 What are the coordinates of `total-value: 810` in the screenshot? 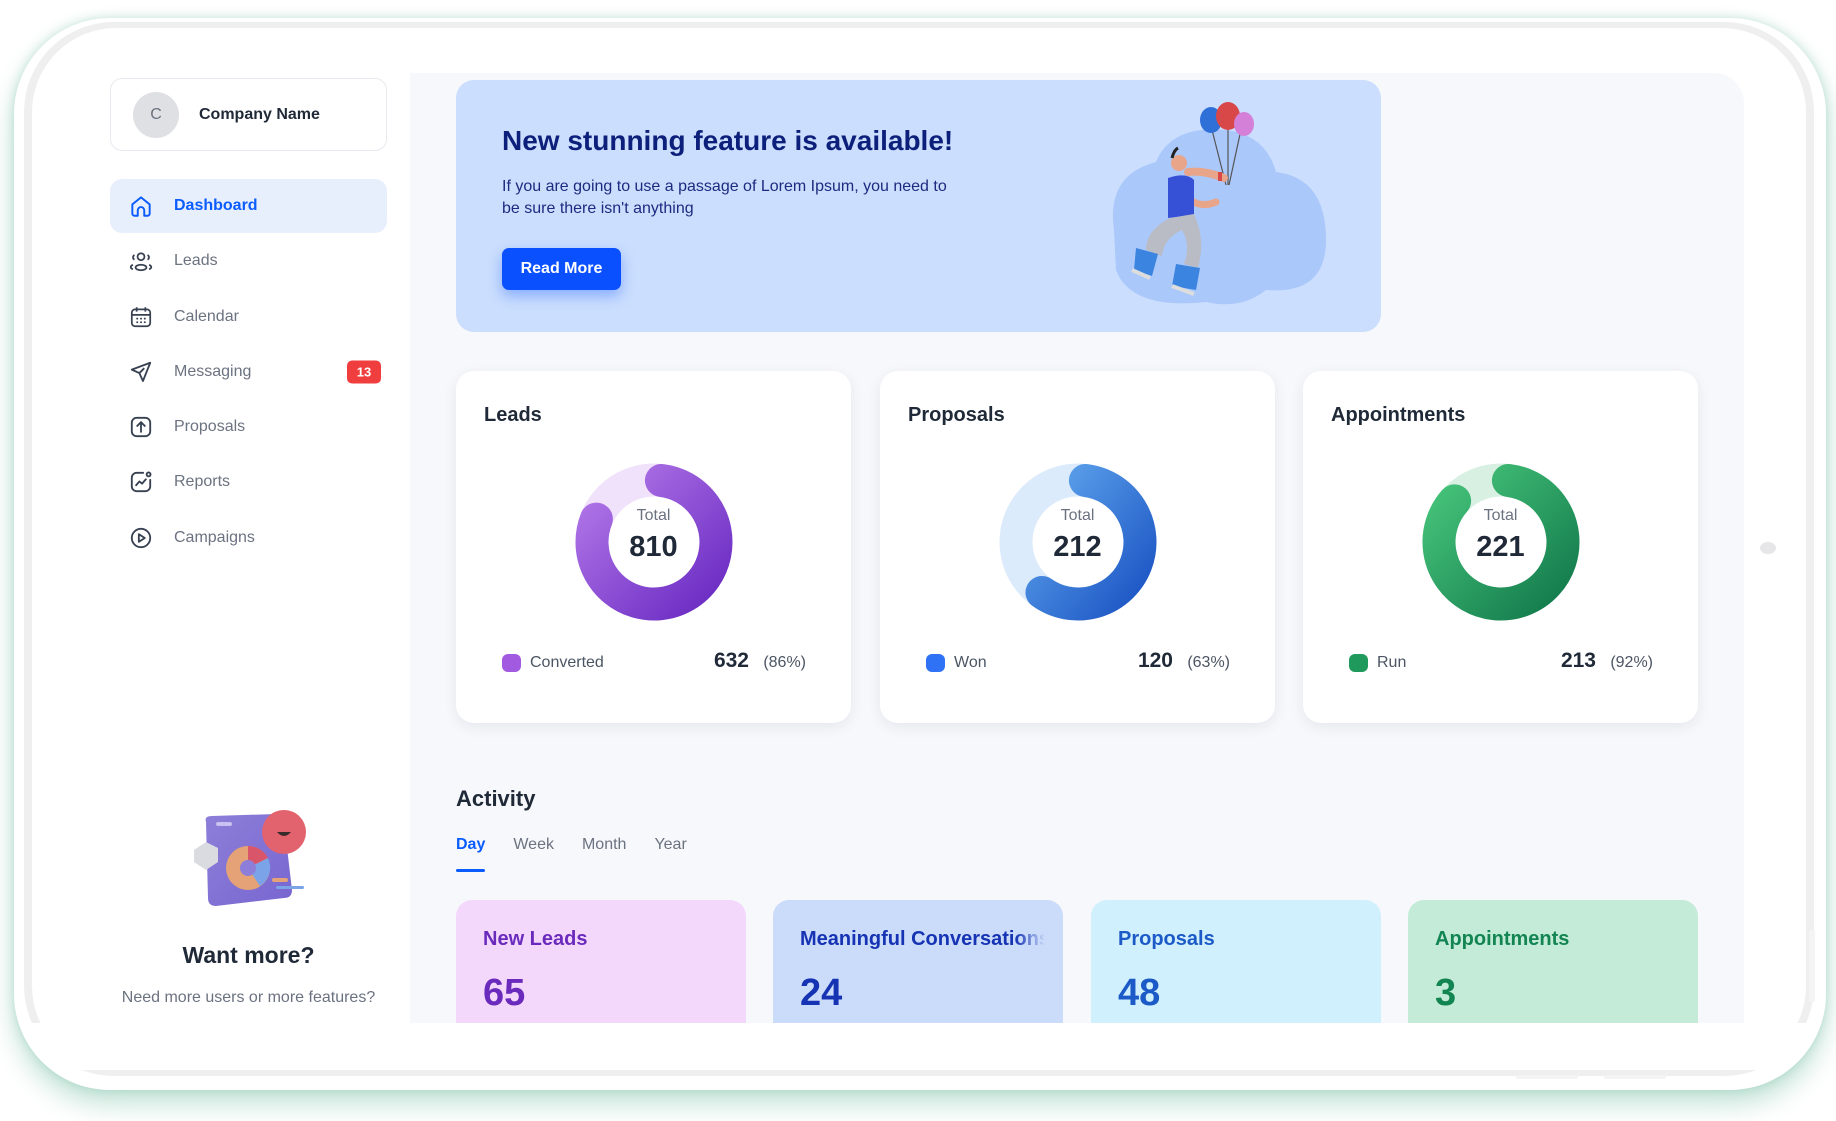 It's located at (653, 547).